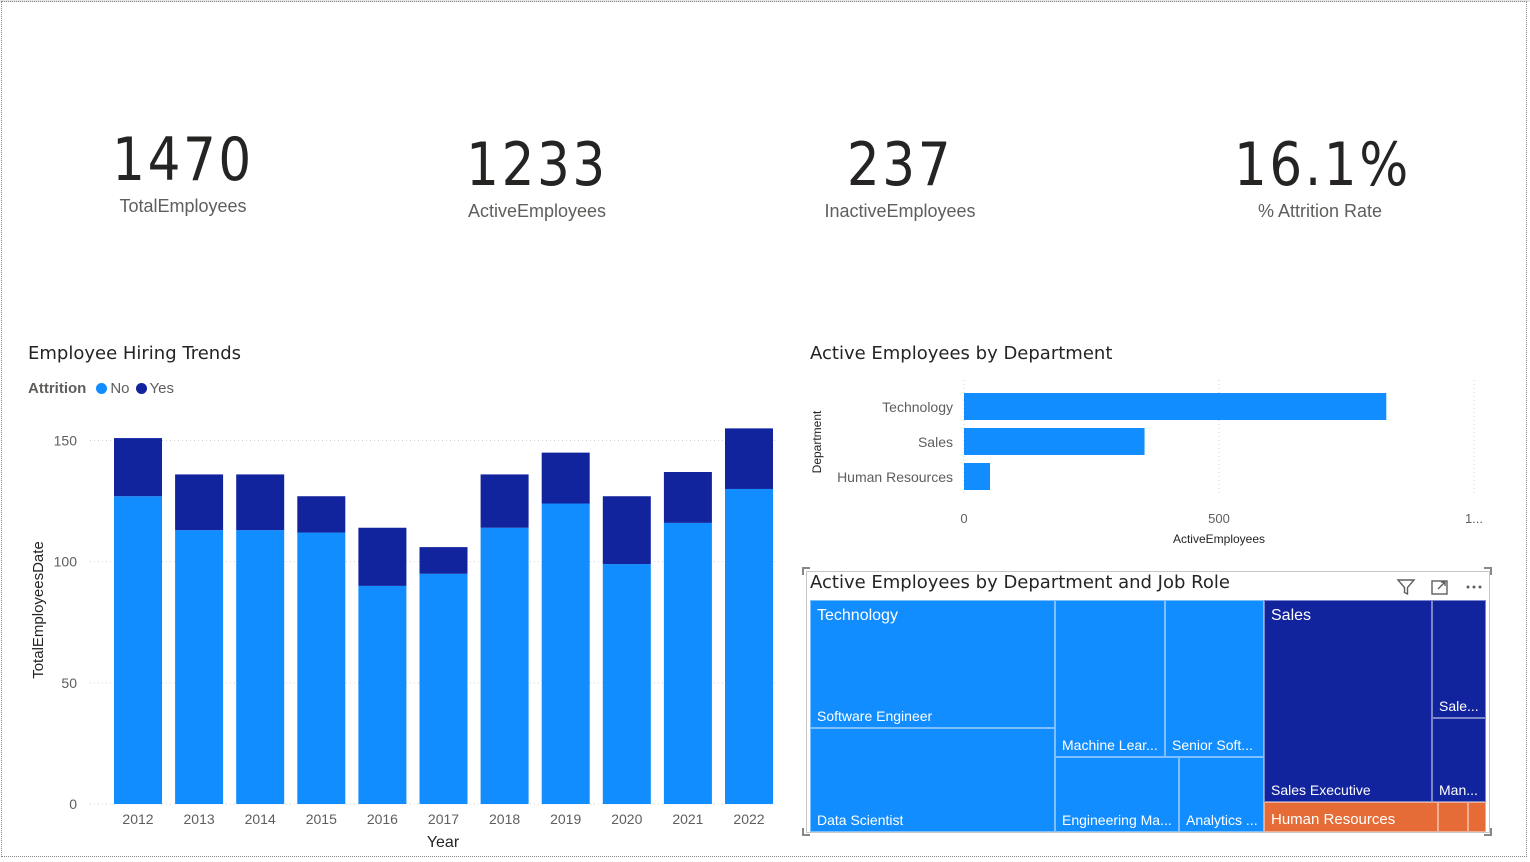 The height and width of the screenshot is (862, 1530). I want to click on legend-label-no: No, so click(120, 388).